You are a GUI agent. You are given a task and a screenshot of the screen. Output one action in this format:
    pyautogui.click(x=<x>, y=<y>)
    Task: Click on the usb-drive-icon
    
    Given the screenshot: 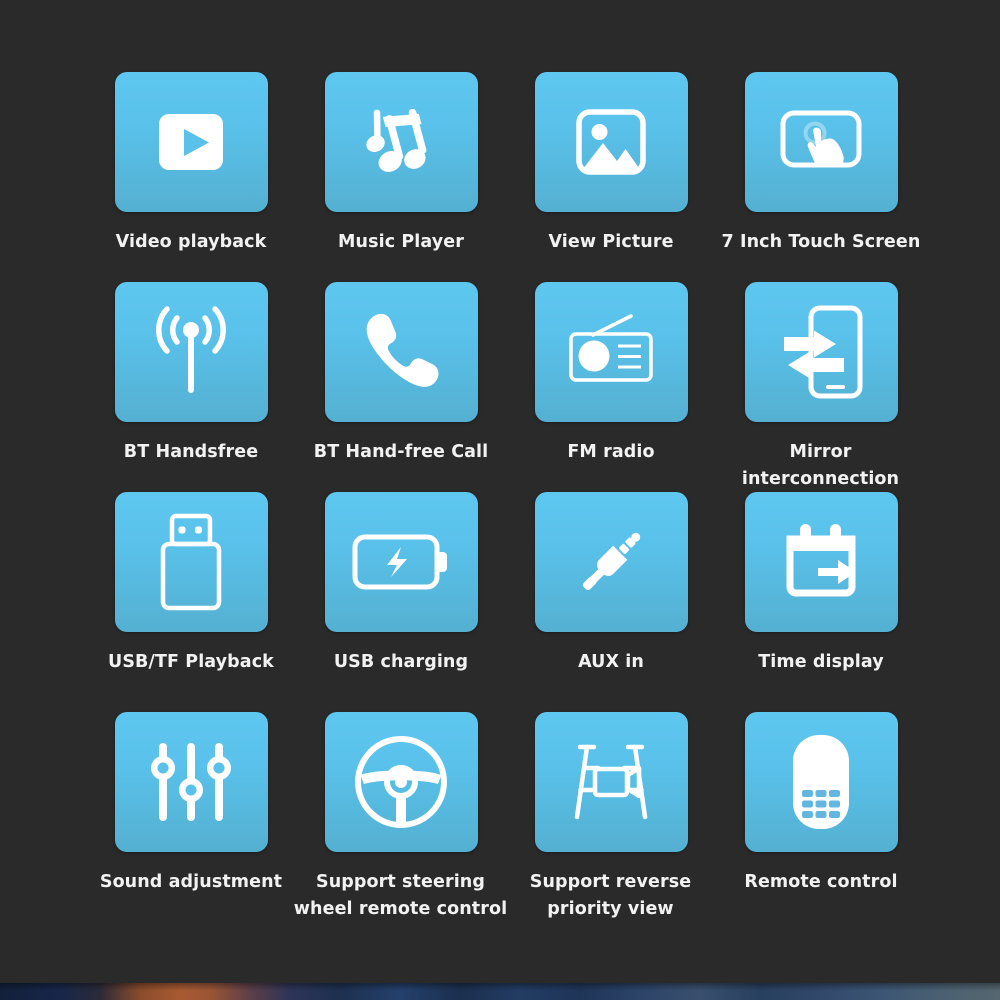 What is the action you would take?
    pyautogui.click(x=191, y=562)
    